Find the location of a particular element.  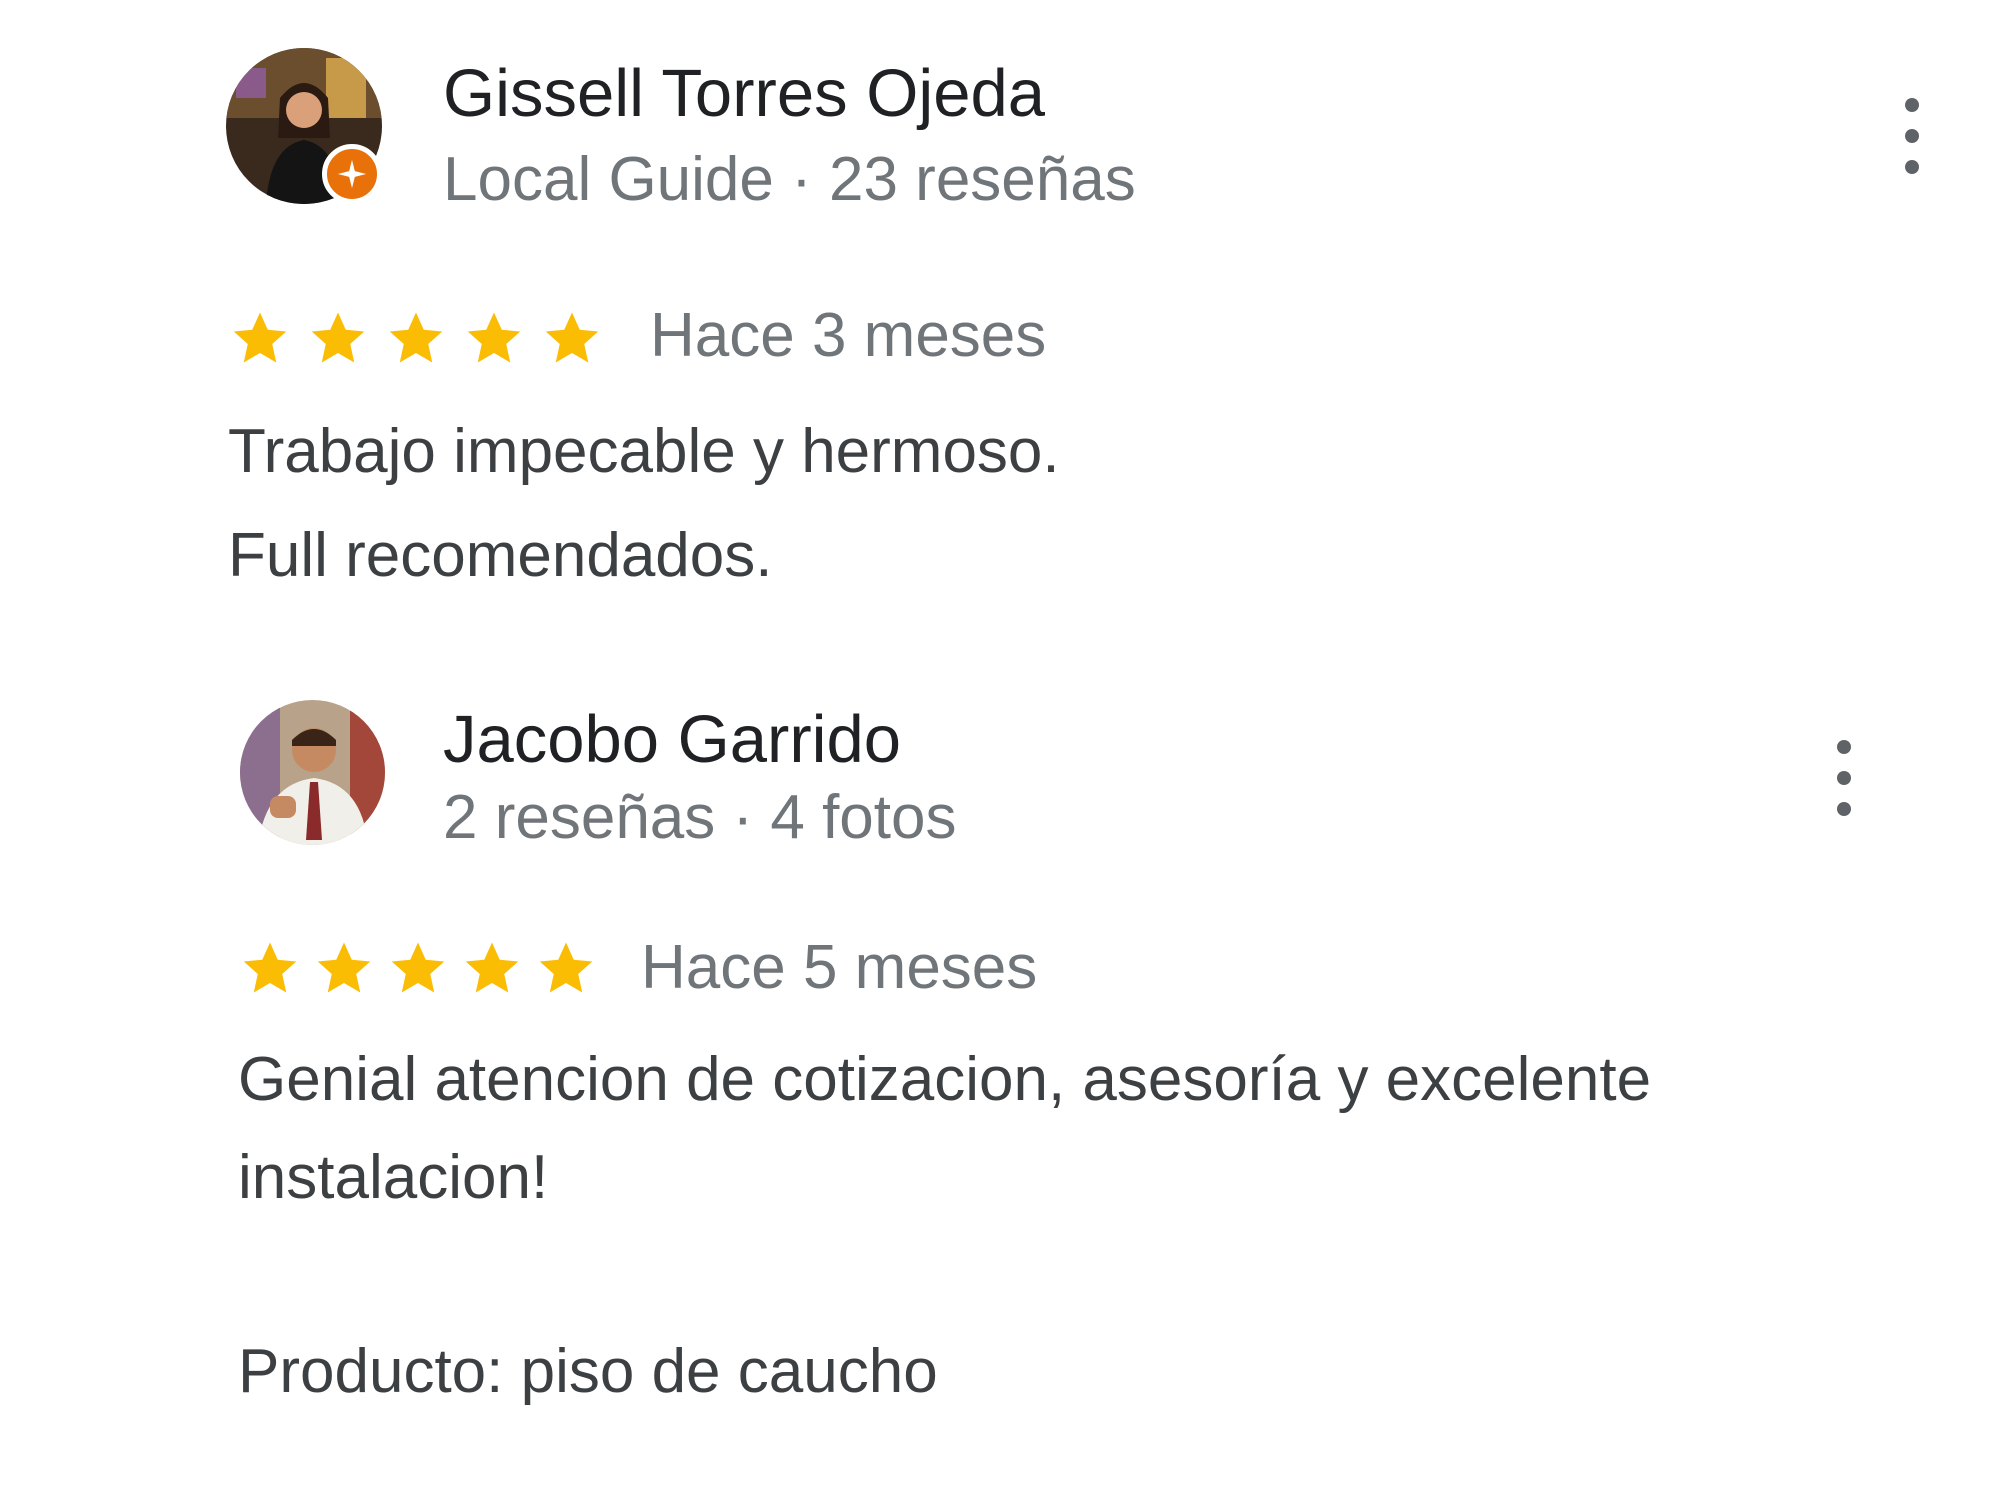

local-guide-badge is located at coordinates (352, 174).